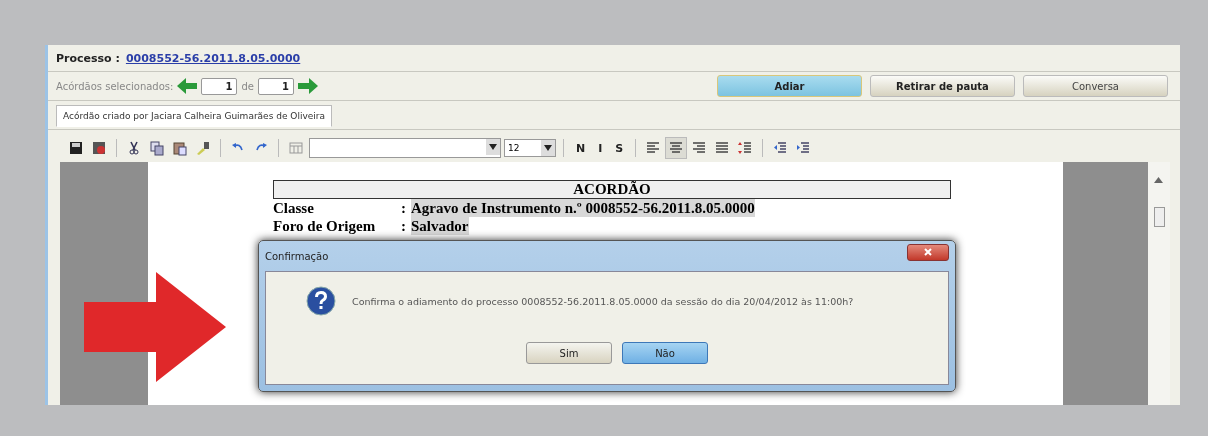  I want to click on action-button: Adiar, so click(789, 86).